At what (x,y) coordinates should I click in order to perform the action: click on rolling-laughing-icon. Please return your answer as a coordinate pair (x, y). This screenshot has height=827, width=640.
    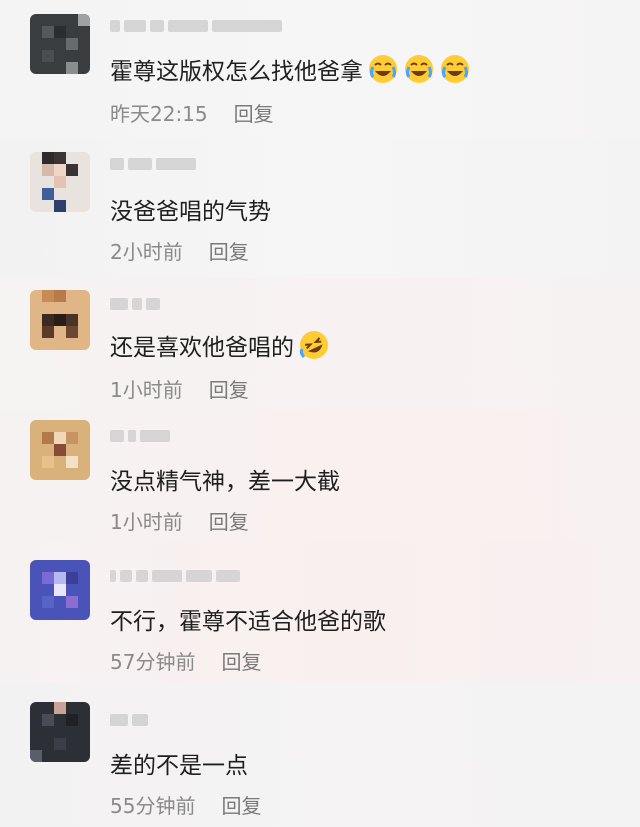
    Looking at the image, I should click on (314, 345).